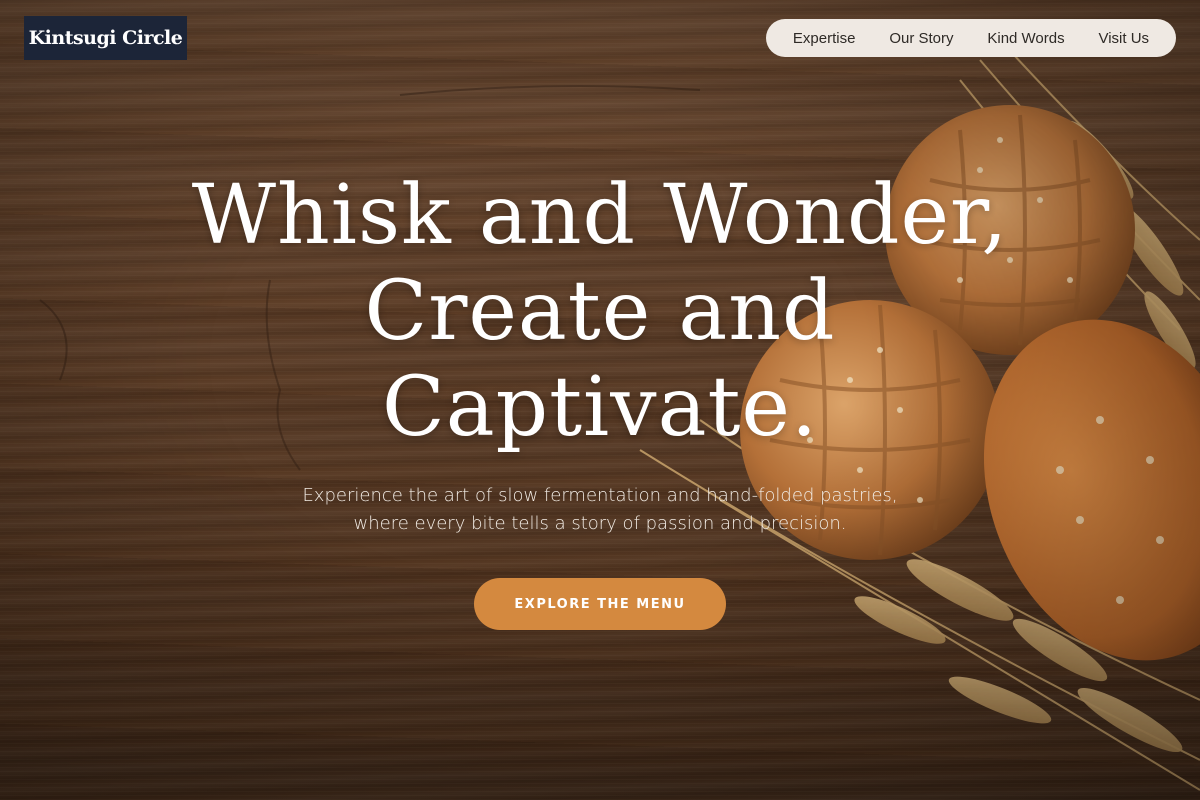  I want to click on nav-item-our-story: Our Story, so click(921, 38).